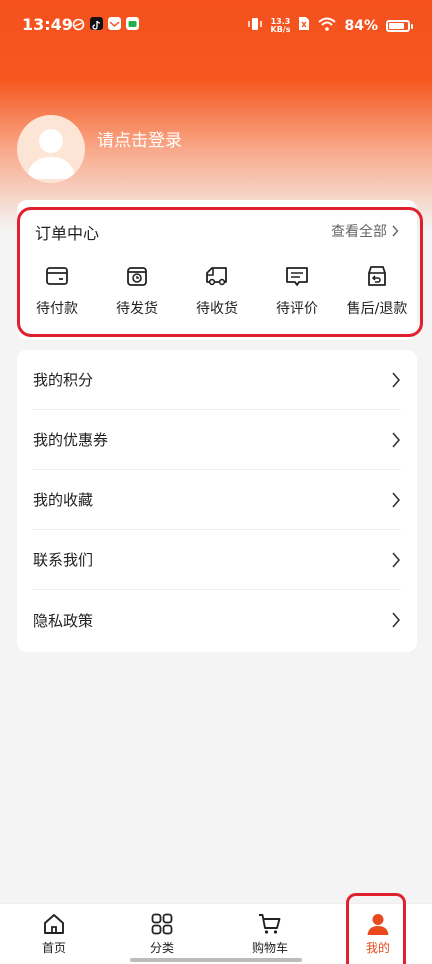 Image resolution: width=432 pixels, height=964 pixels. I want to click on truck-icon, so click(216, 276).